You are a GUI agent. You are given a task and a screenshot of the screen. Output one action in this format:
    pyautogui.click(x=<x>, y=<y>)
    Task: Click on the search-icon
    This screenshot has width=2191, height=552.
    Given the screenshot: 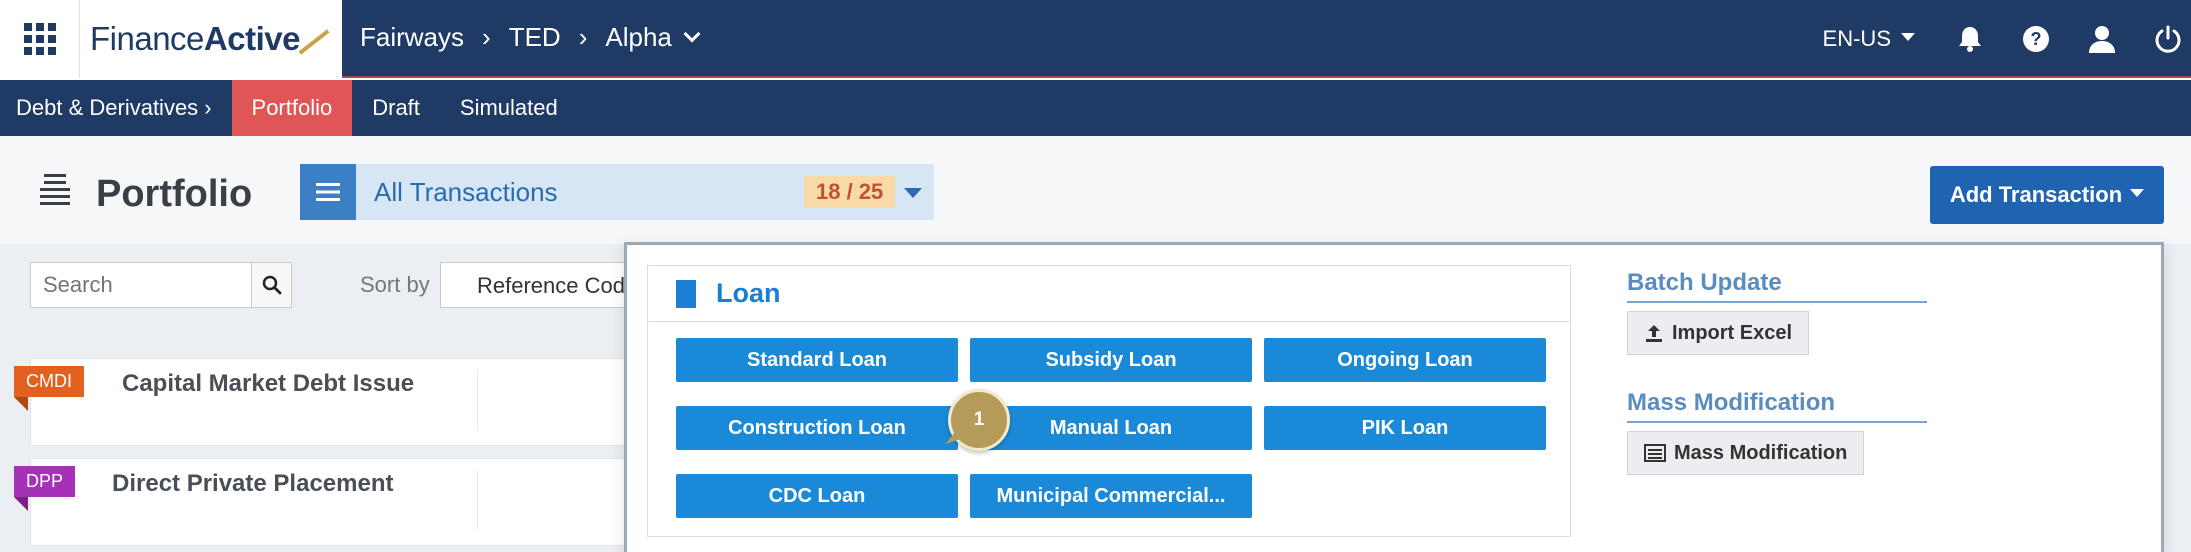 What is the action you would take?
    pyautogui.click(x=271, y=285)
    